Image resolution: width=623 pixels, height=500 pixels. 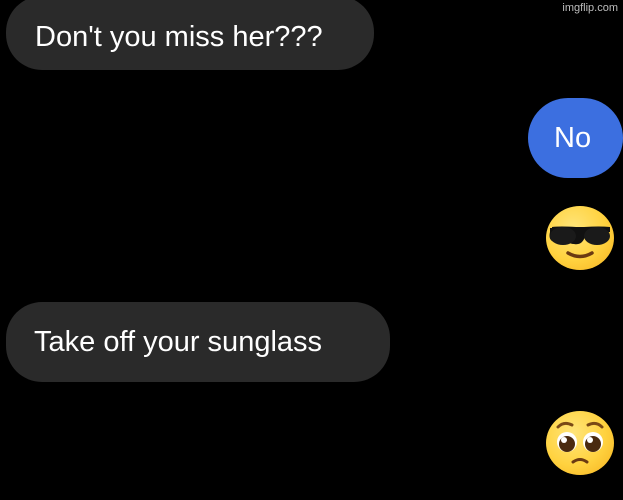 What do you see at coordinates (573, 137) in the screenshot?
I see `message-text: No` at bounding box center [573, 137].